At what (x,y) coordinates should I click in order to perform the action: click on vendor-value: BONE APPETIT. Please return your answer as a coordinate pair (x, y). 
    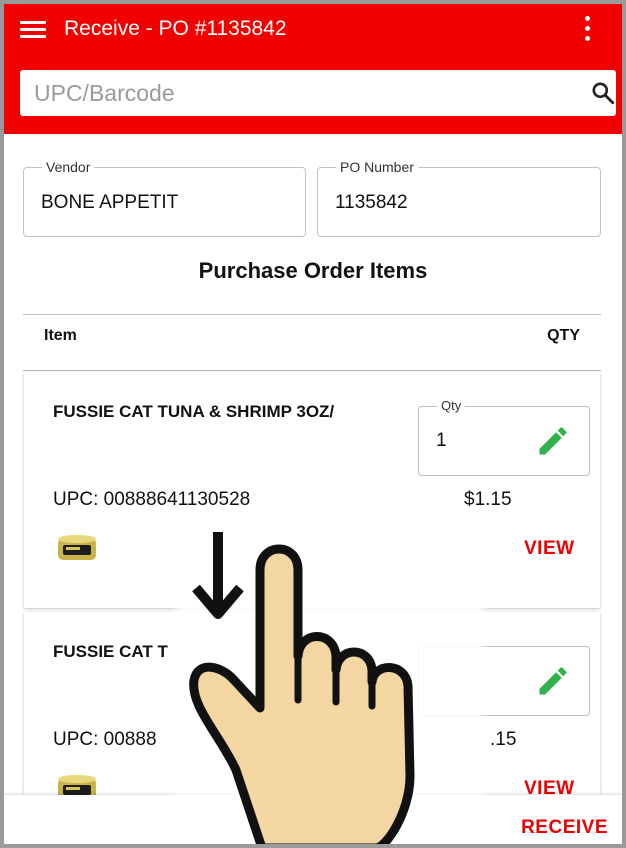
    Looking at the image, I should click on (110, 202).